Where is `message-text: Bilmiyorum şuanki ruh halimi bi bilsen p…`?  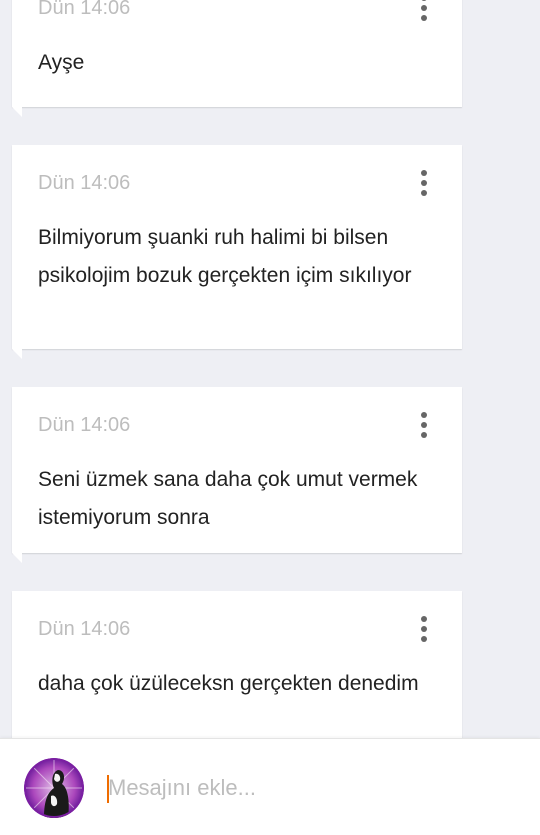
message-text: Bilmiyorum şuanki ruh halimi bi bilsen p… is located at coordinates (225, 256).